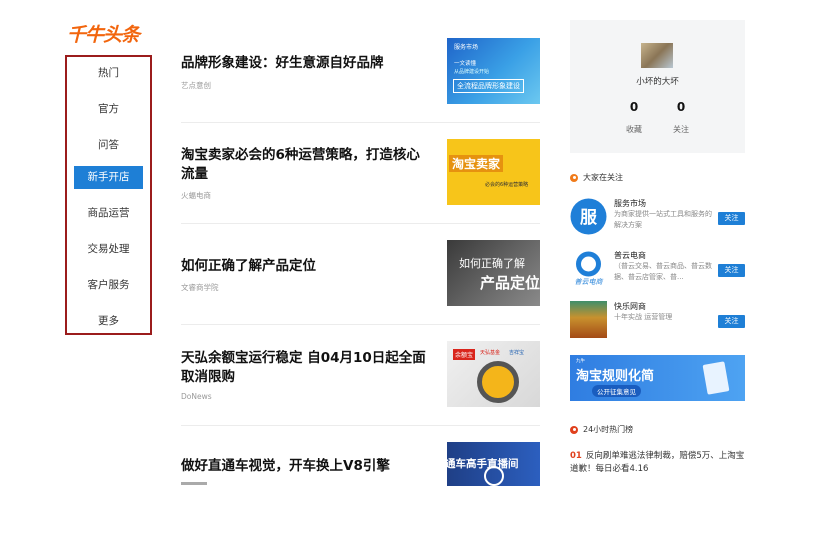  Describe the element at coordinates (490, 353) in the screenshot. I see `thumb-caption: 天弘基金` at that location.